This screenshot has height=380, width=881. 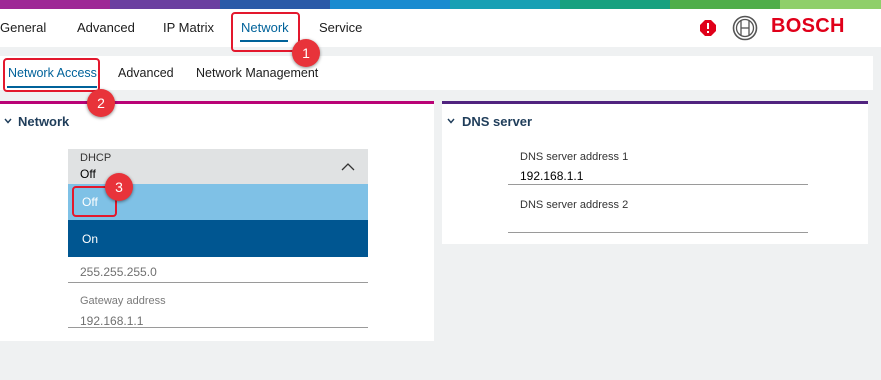 I want to click on dns1-label: DNS server address 1, so click(x=574, y=157).